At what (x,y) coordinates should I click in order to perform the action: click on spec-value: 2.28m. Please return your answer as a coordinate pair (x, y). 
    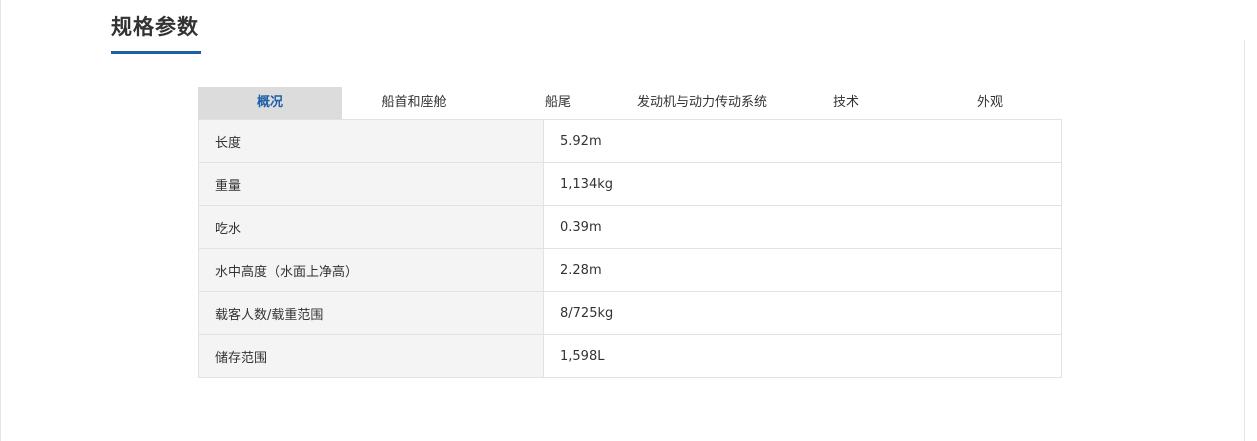
    Looking at the image, I should click on (802, 270).